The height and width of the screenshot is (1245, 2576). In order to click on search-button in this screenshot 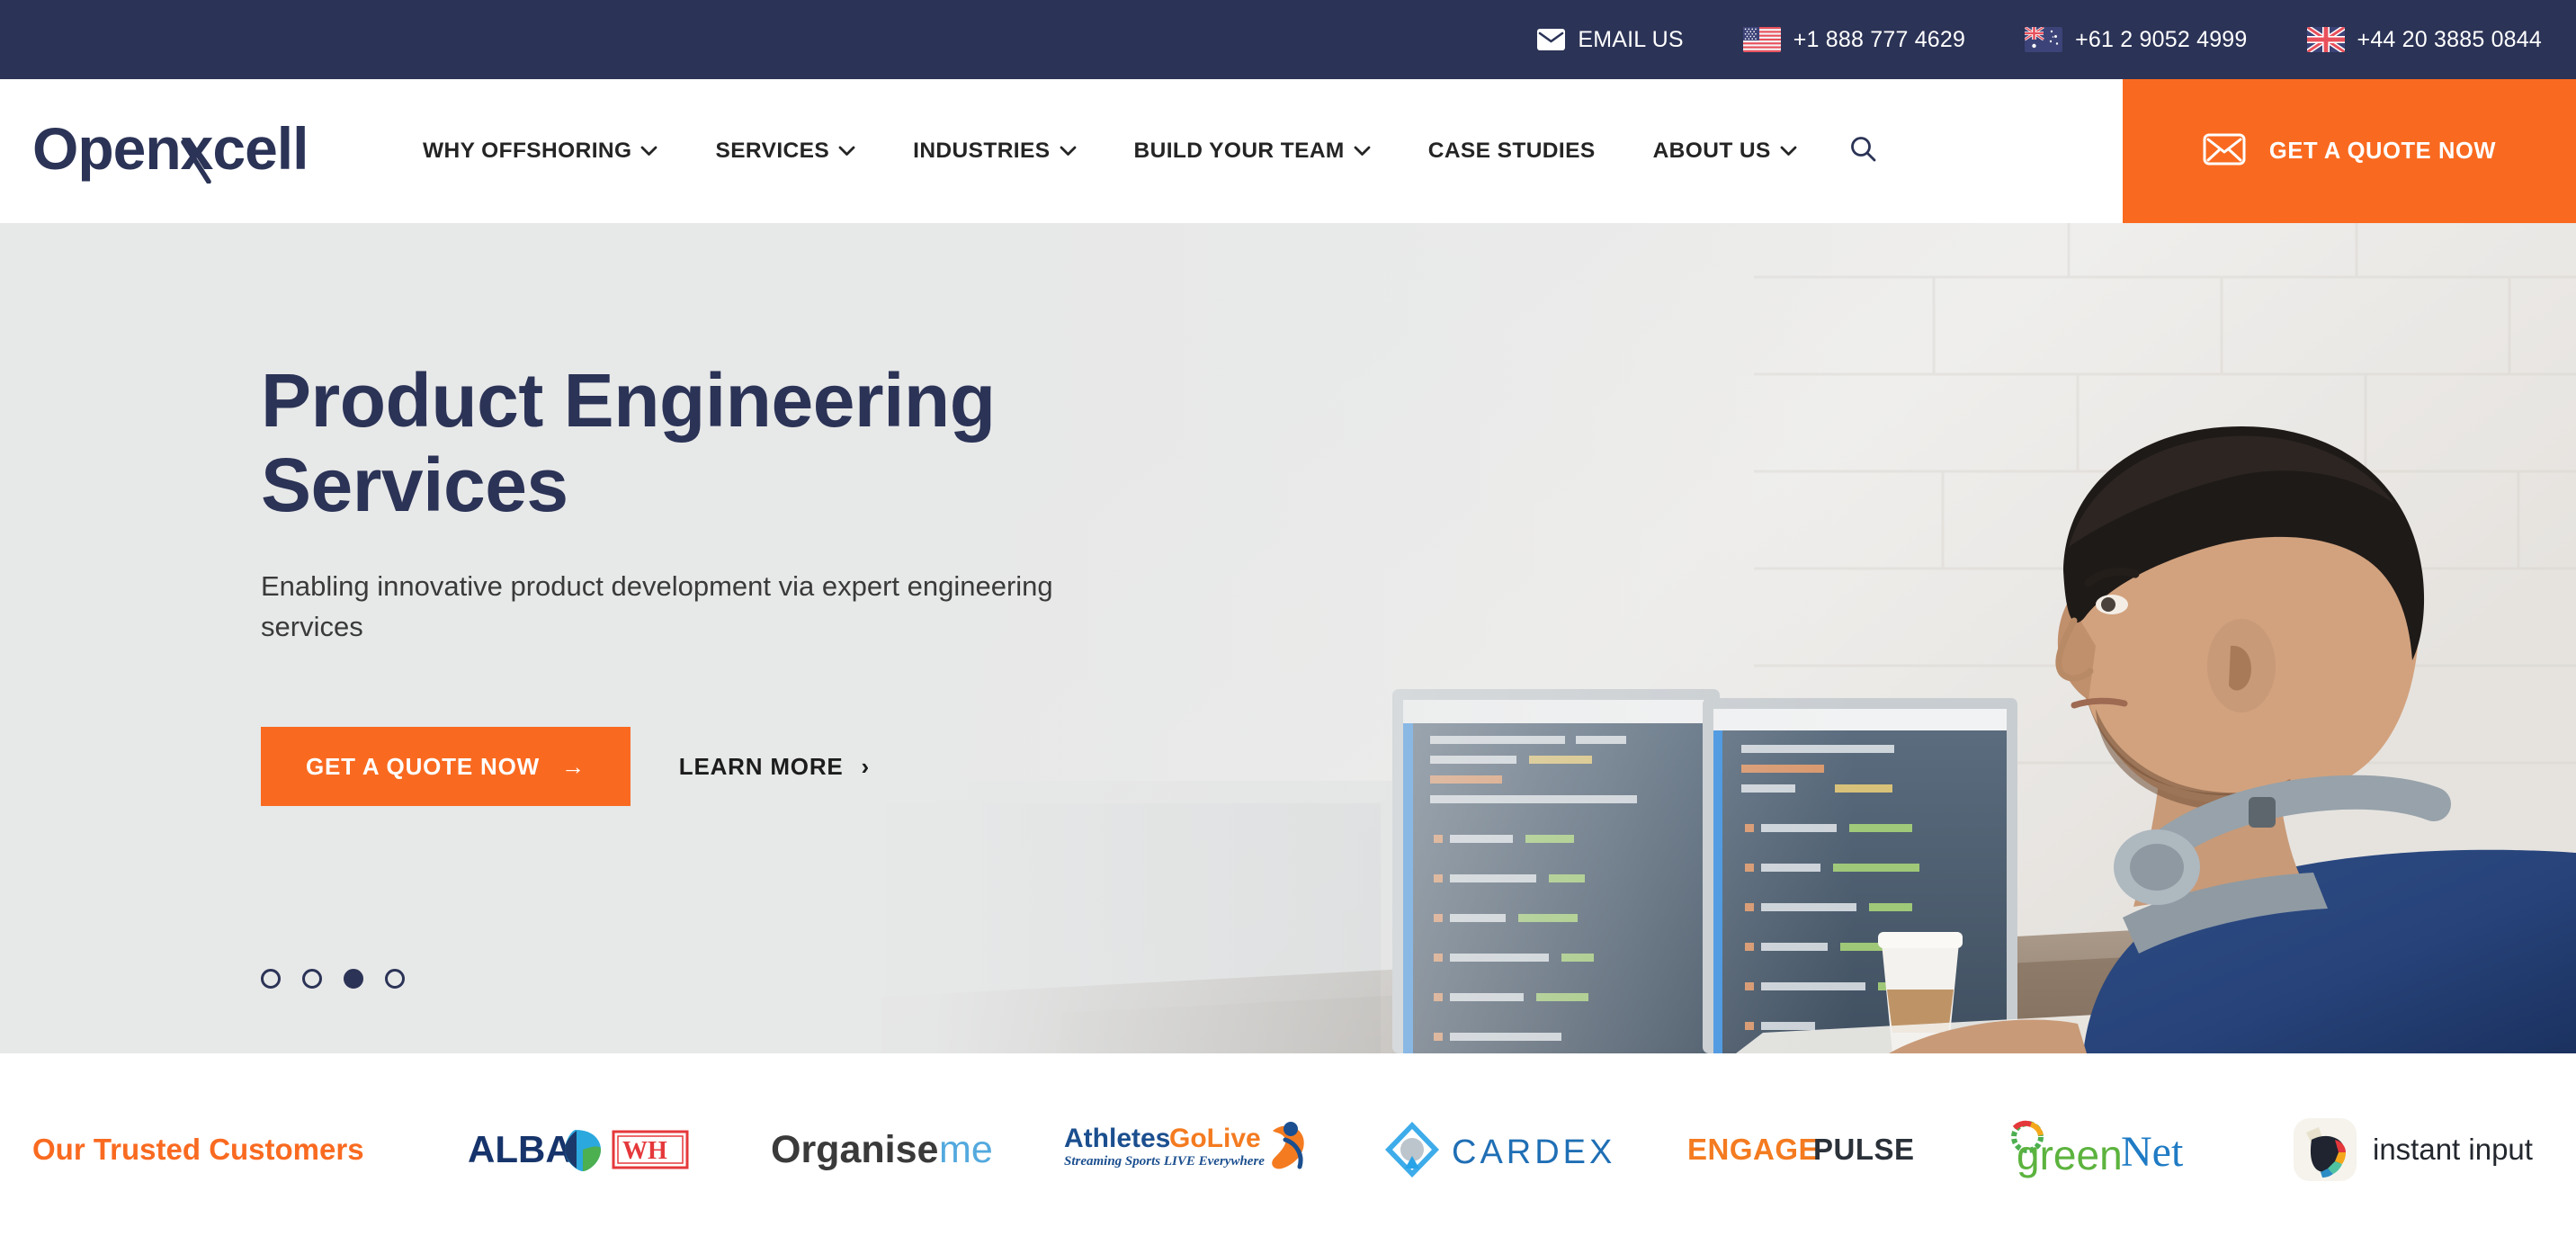, I will do `click(1863, 151)`.